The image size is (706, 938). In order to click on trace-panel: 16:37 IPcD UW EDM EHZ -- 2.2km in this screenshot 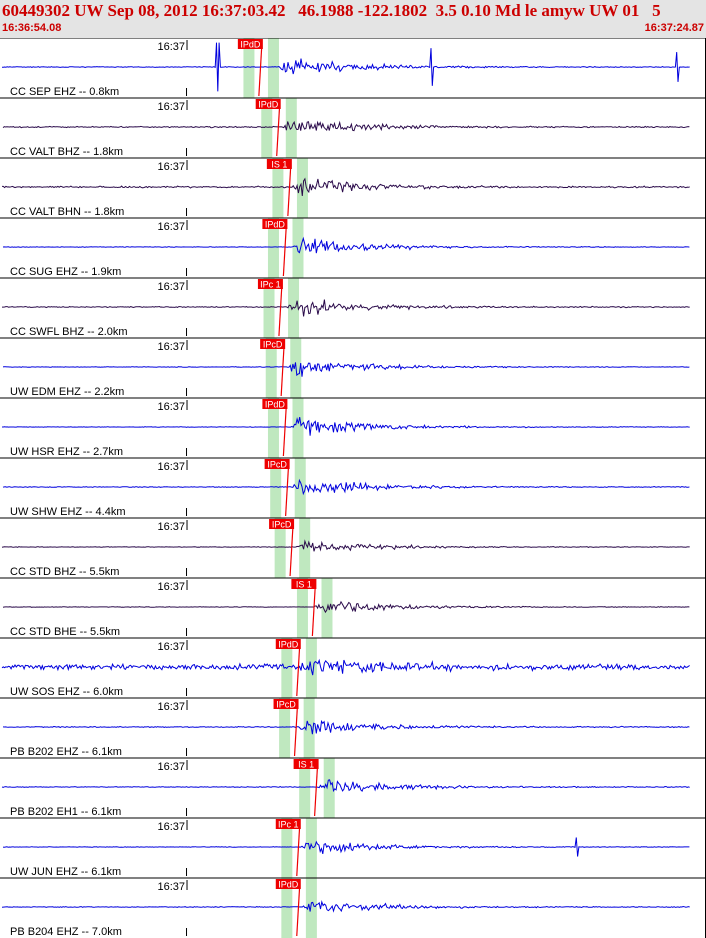, I will do `click(353, 367)`.